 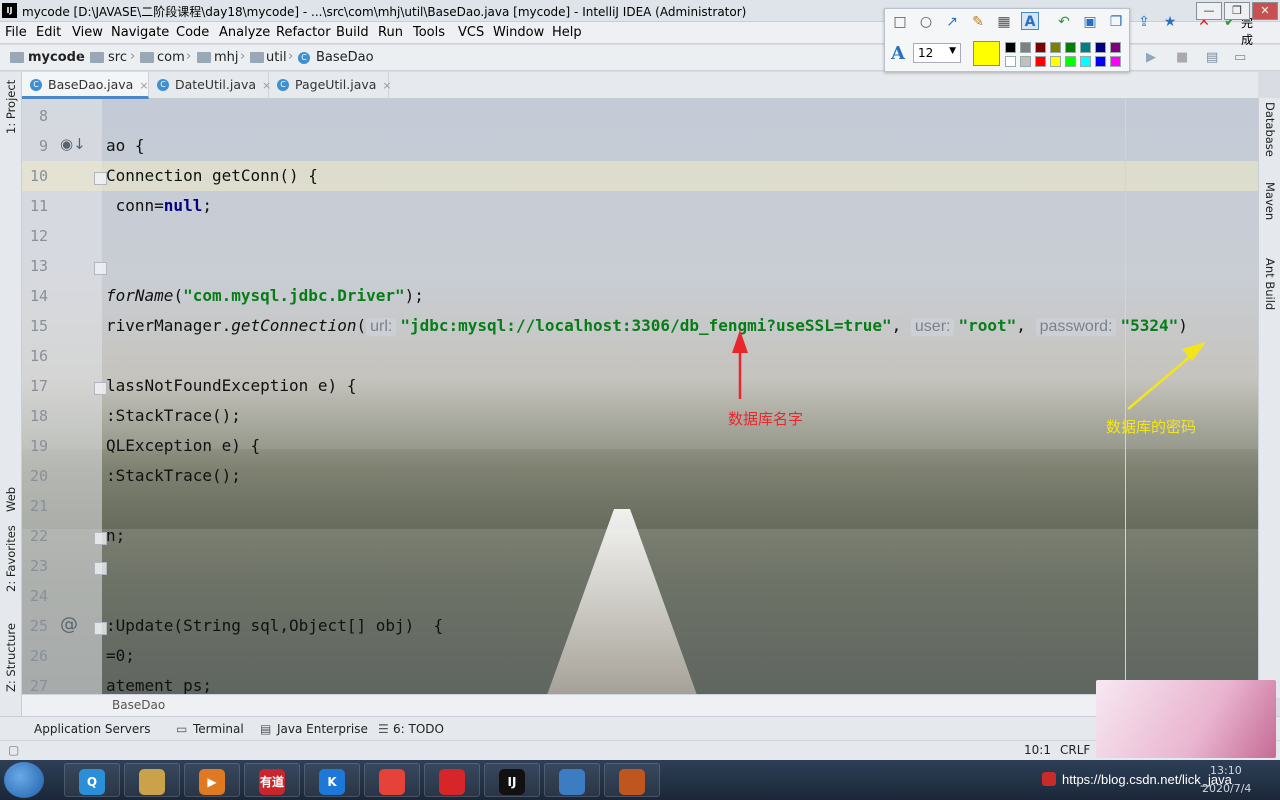 What do you see at coordinates (24, 780) in the screenshot?
I see `windows-start-icon` at bounding box center [24, 780].